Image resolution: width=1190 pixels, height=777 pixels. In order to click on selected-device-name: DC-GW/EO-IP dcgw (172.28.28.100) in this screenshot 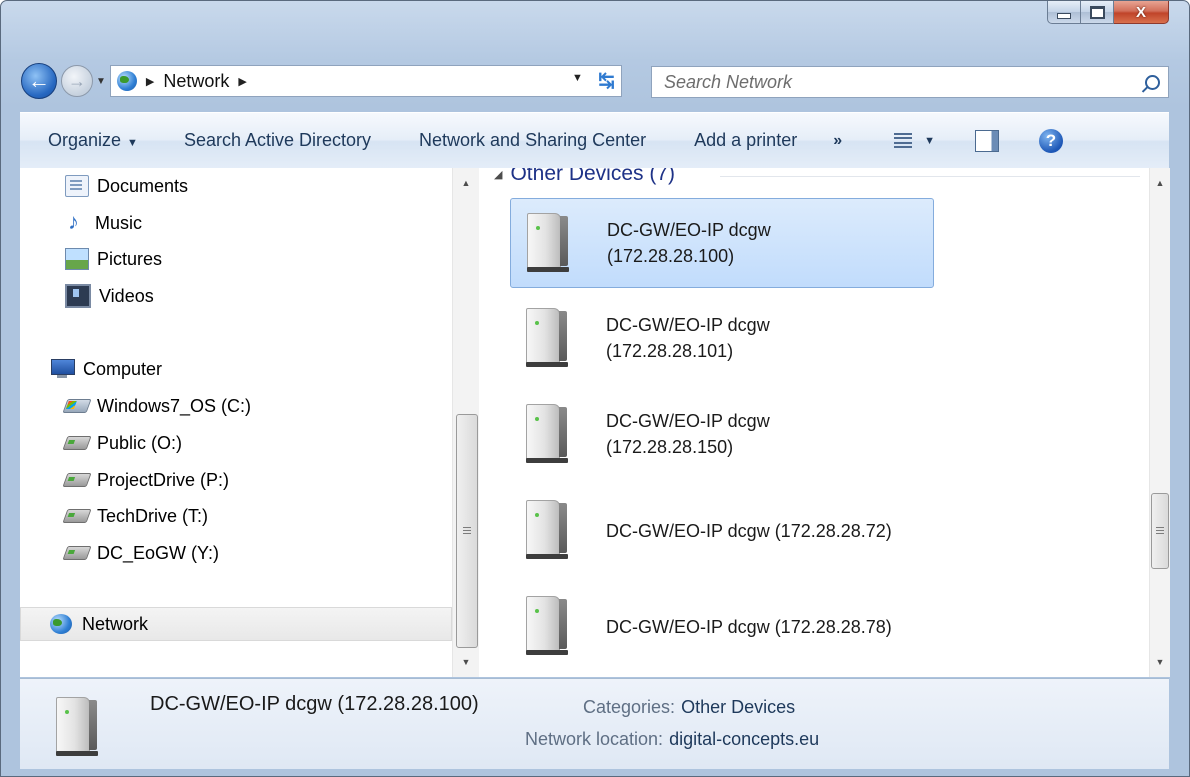, I will do `click(314, 704)`.